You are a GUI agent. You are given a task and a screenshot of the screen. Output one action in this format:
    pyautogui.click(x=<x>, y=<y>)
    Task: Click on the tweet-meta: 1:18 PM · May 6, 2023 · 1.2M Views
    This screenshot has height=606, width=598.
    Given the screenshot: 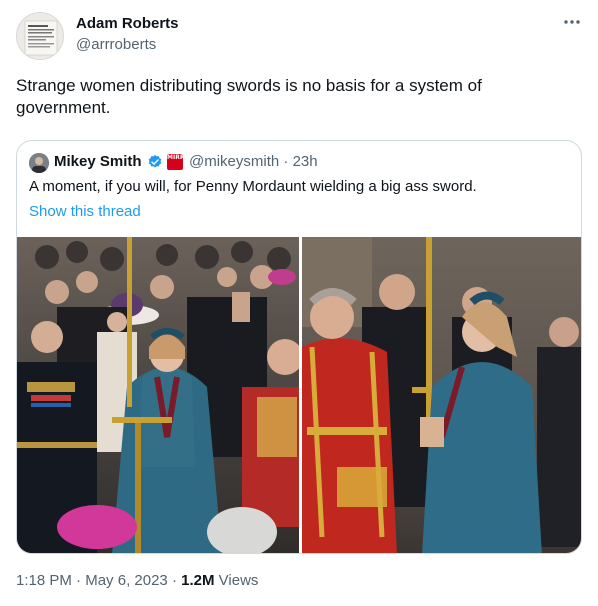 What is the action you would take?
    pyautogui.click(x=137, y=580)
    